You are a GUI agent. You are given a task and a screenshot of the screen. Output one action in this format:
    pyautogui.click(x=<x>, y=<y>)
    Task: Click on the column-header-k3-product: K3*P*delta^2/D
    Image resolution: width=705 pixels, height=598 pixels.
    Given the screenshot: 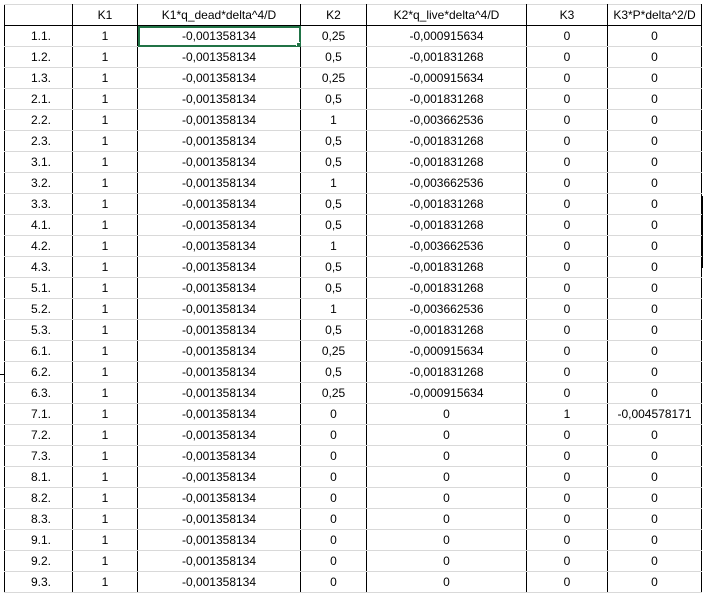 What is the action you would take?
    pyautogui.click(x=654, y=15)
    